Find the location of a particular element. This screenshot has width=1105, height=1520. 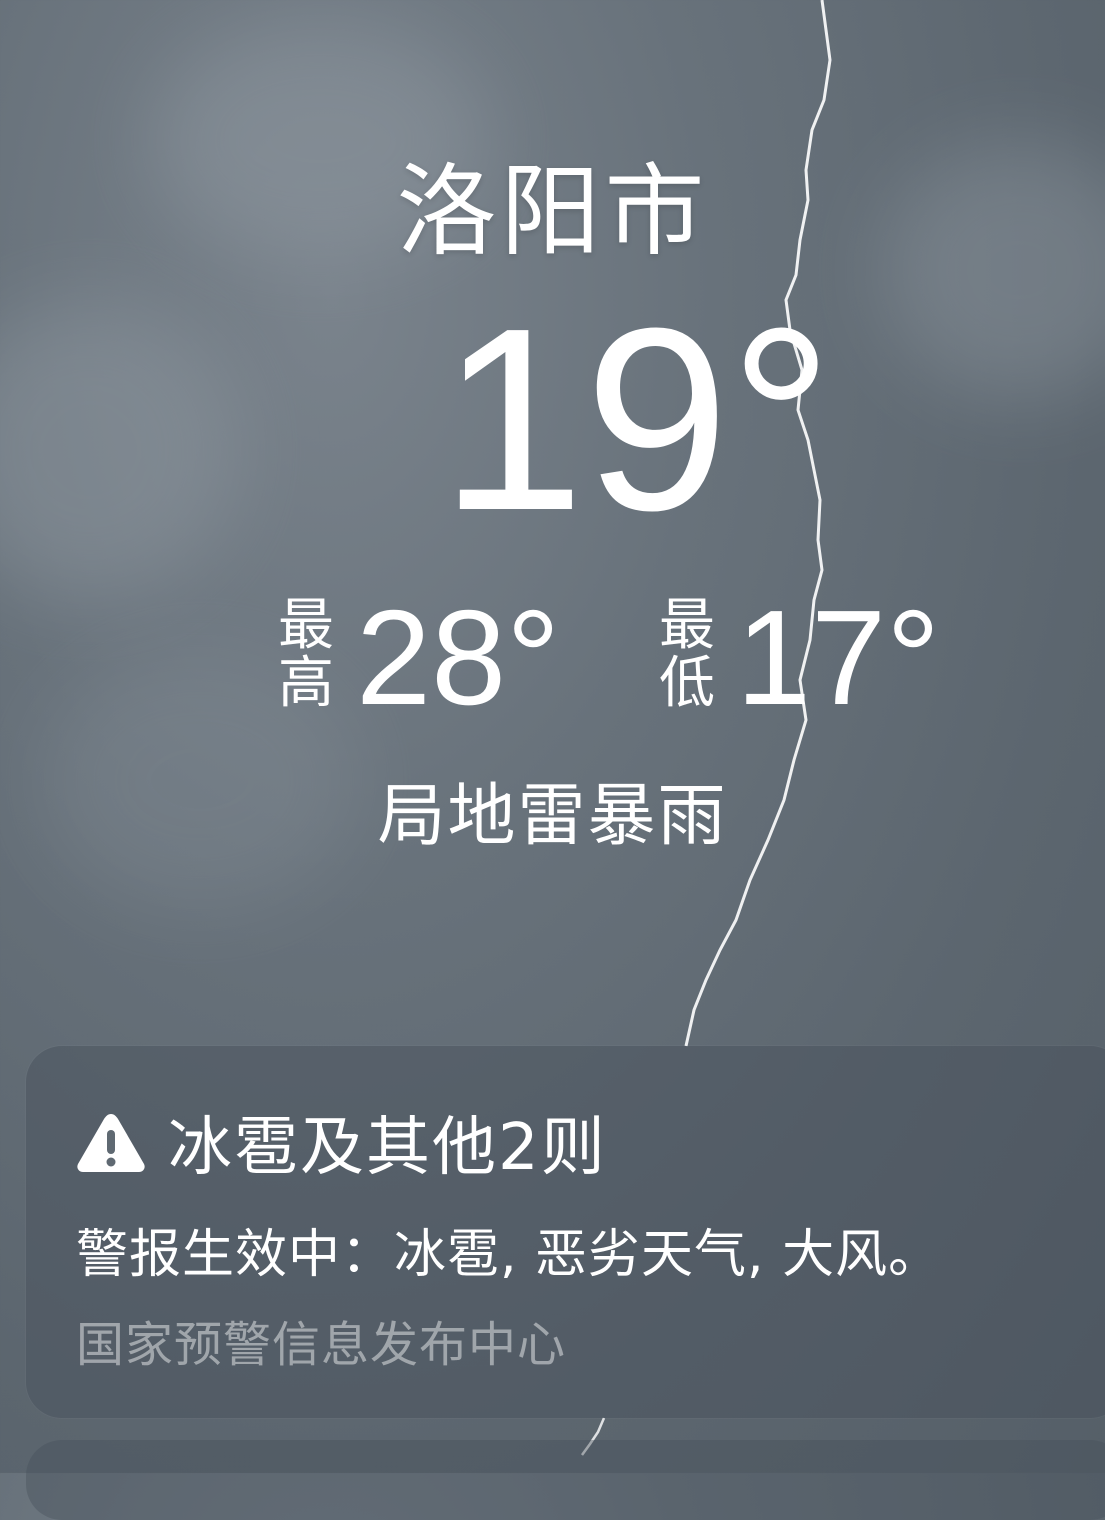

high-temperature: 28° is located at coordinates (458, 657).